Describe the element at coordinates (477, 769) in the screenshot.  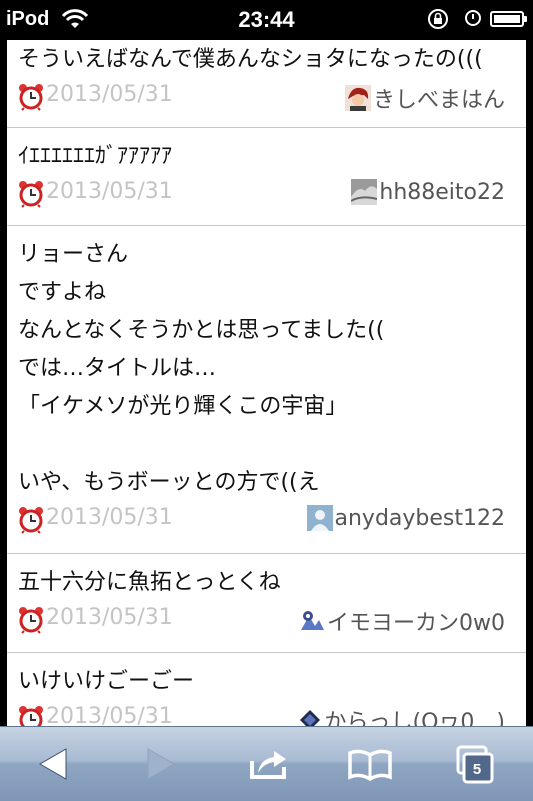
I see `tab-count: 5` at that location.